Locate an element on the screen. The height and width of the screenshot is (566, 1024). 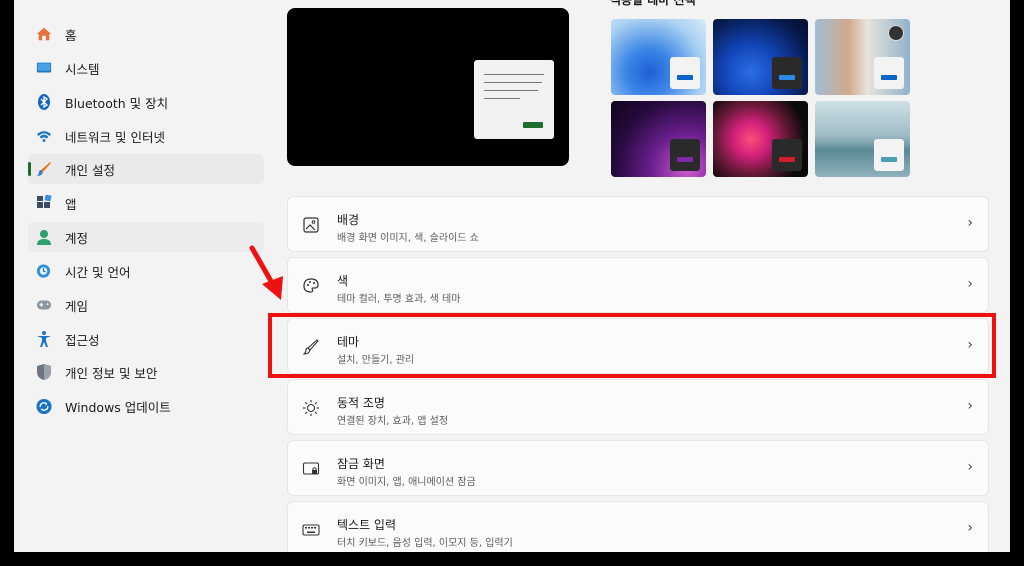
sidebar-item-label: 접근성 is located at coordinates (82, 340).